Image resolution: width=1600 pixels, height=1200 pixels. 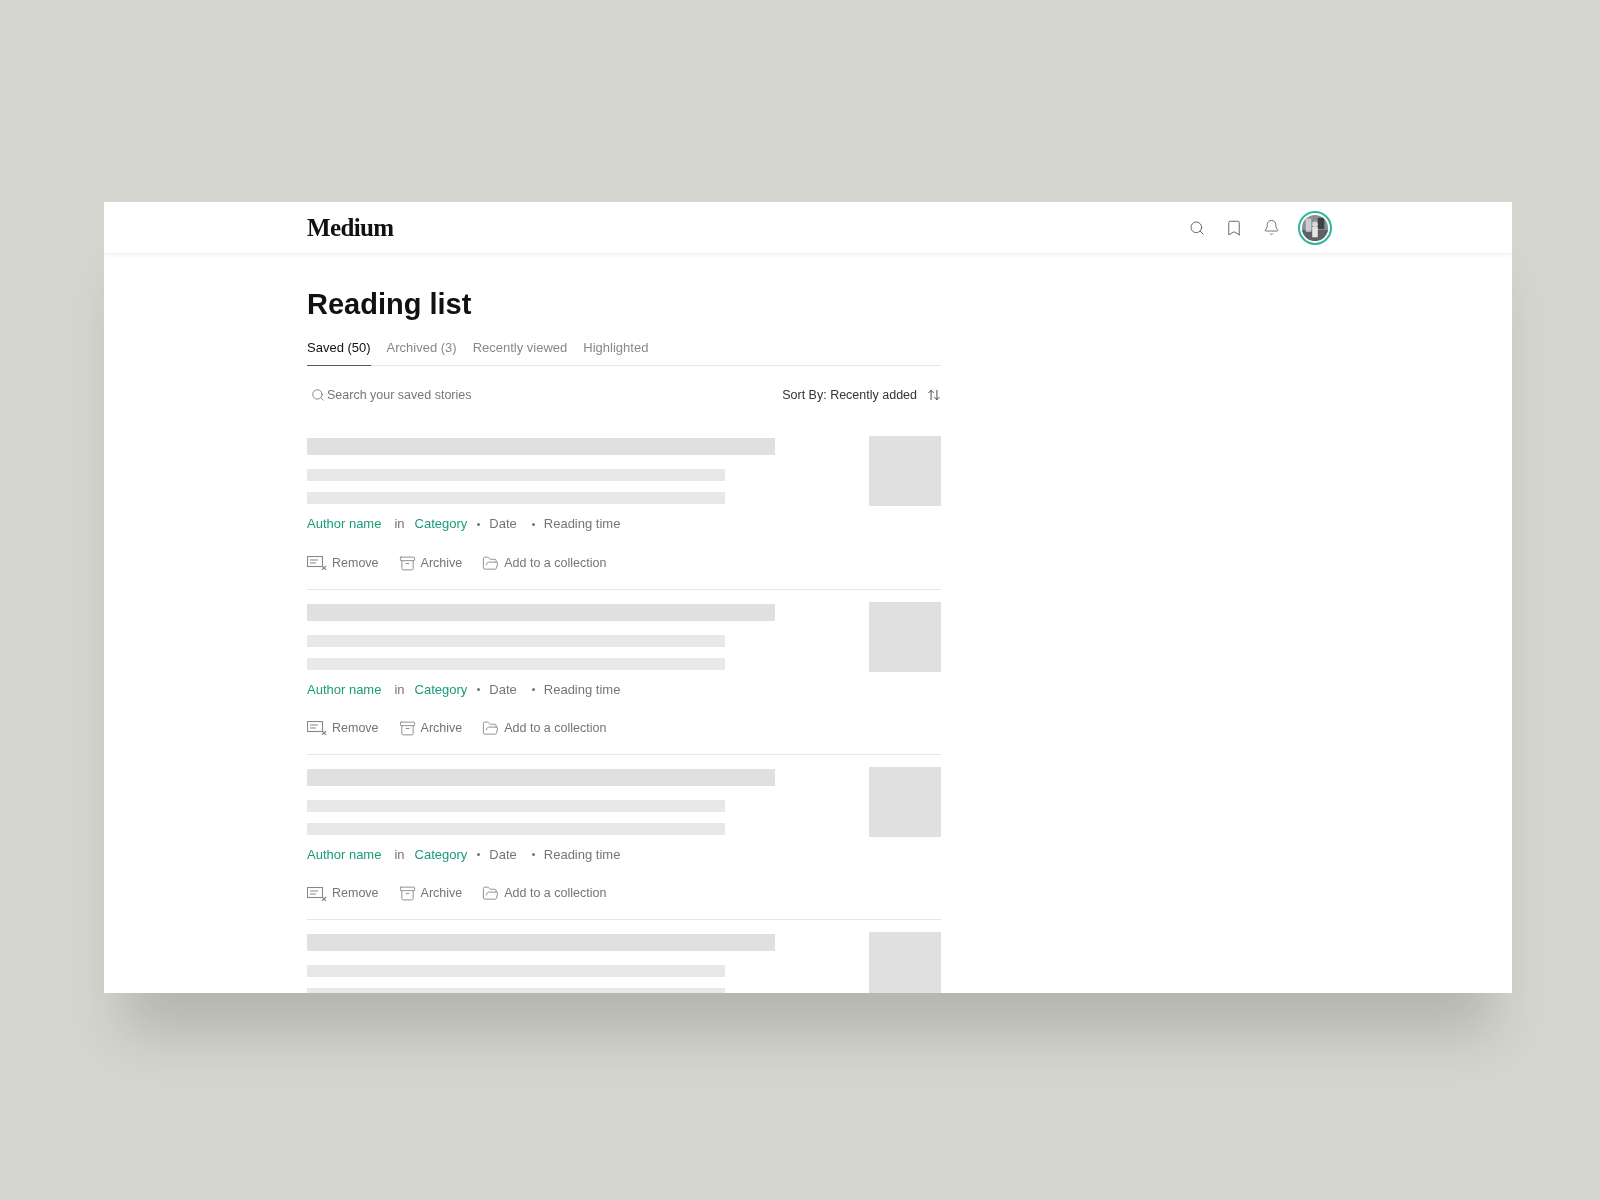 I want to click on bookmark-icon, so click(x=1234, y=227).